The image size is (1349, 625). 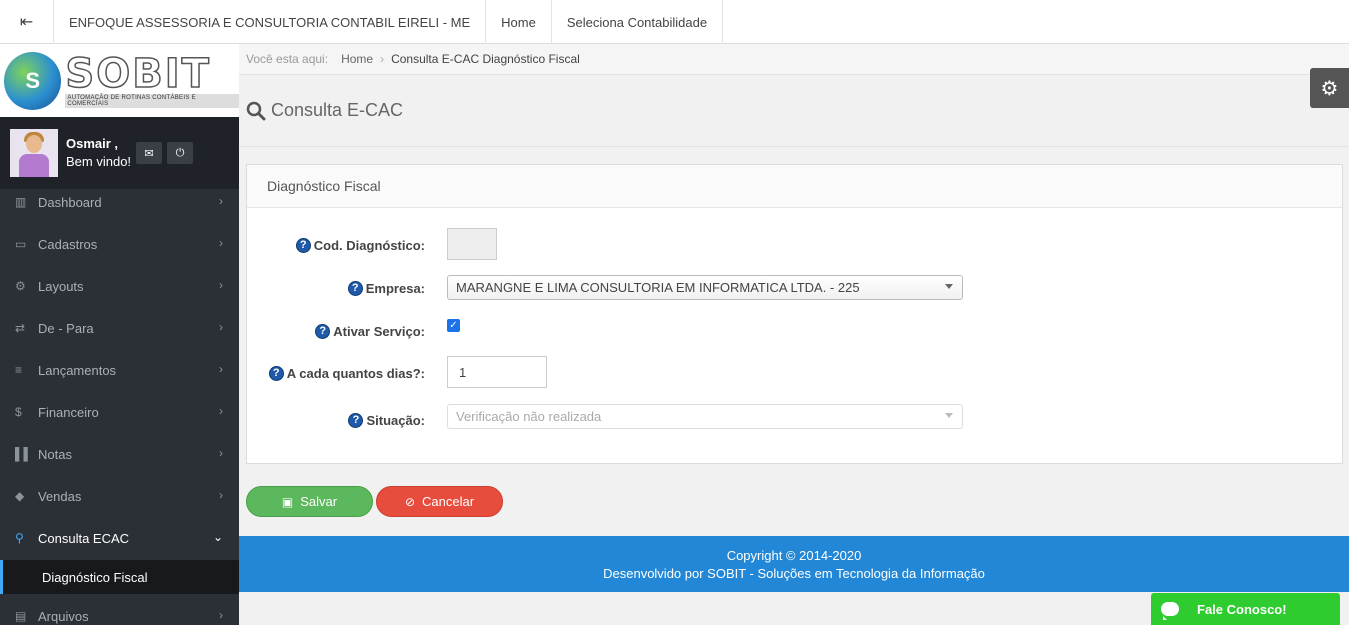 I want to click on list-icon: ≡, so click(x=19, y=370).